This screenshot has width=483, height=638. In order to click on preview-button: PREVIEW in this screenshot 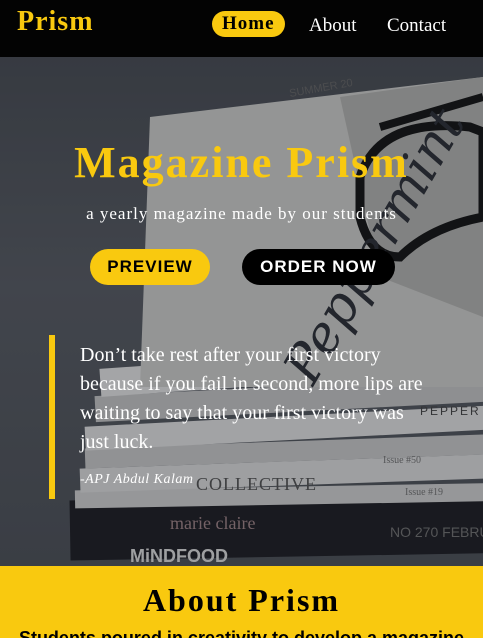, I will do `click(150, 267)`.